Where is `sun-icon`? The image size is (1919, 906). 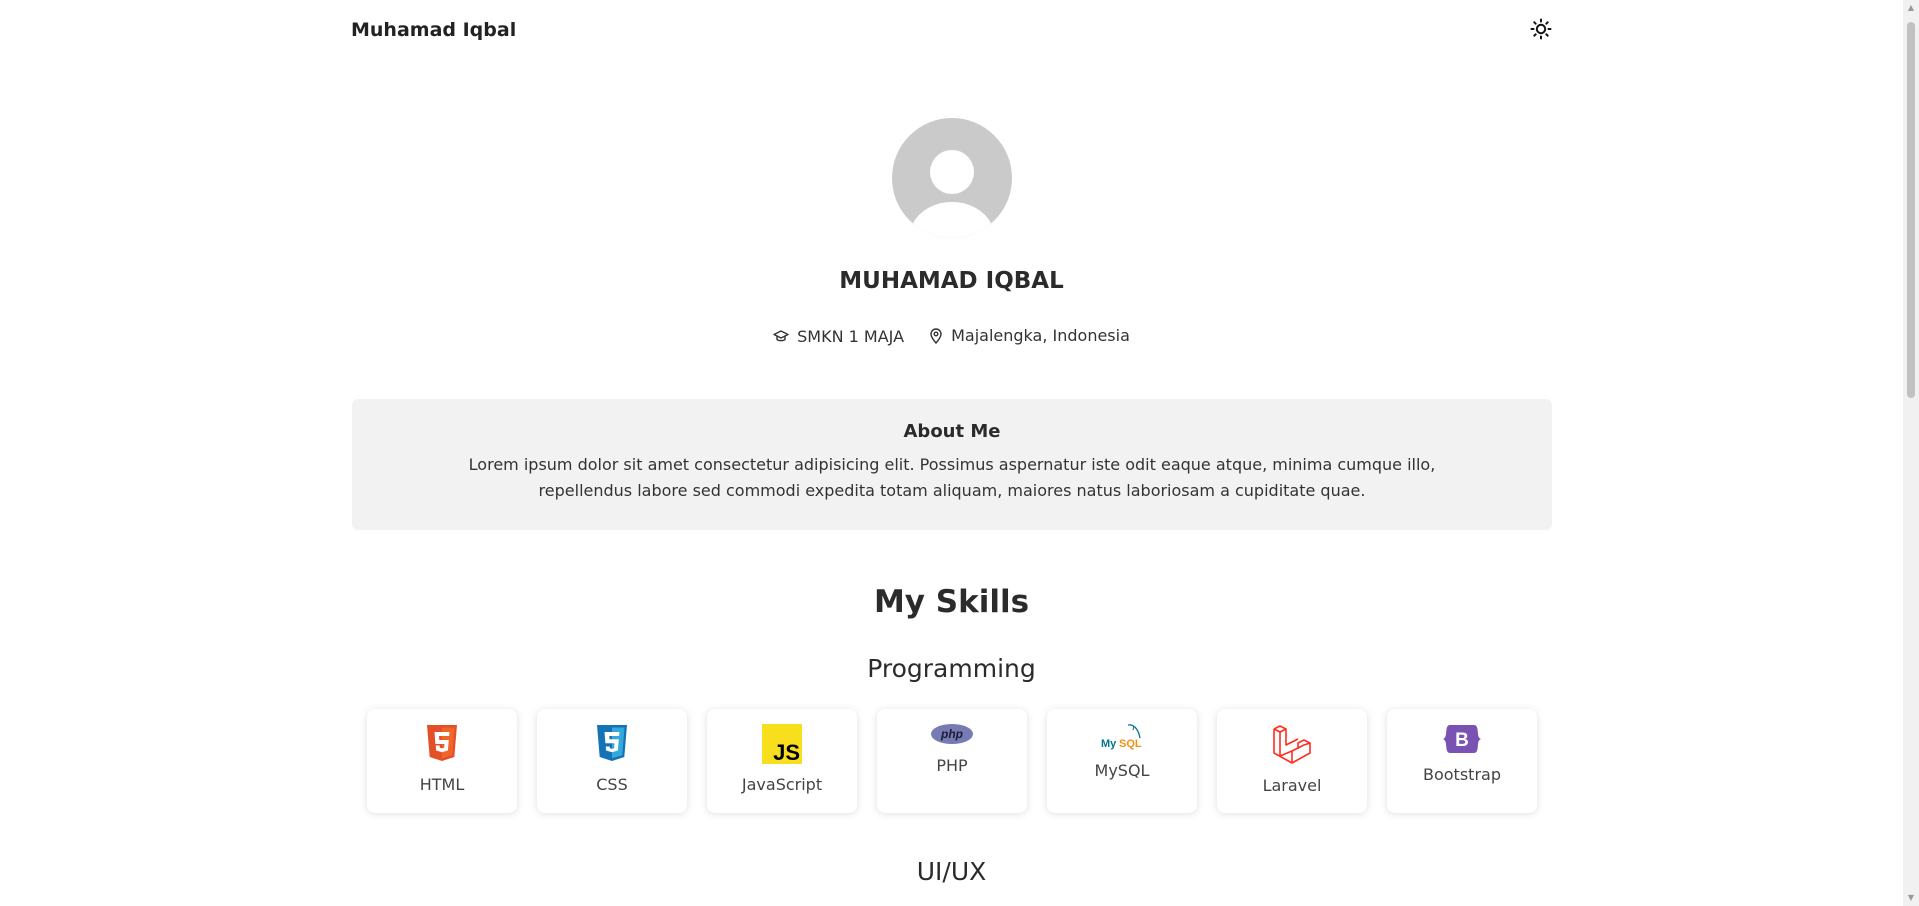
sun-icon is located at coordinates (1541, 29).